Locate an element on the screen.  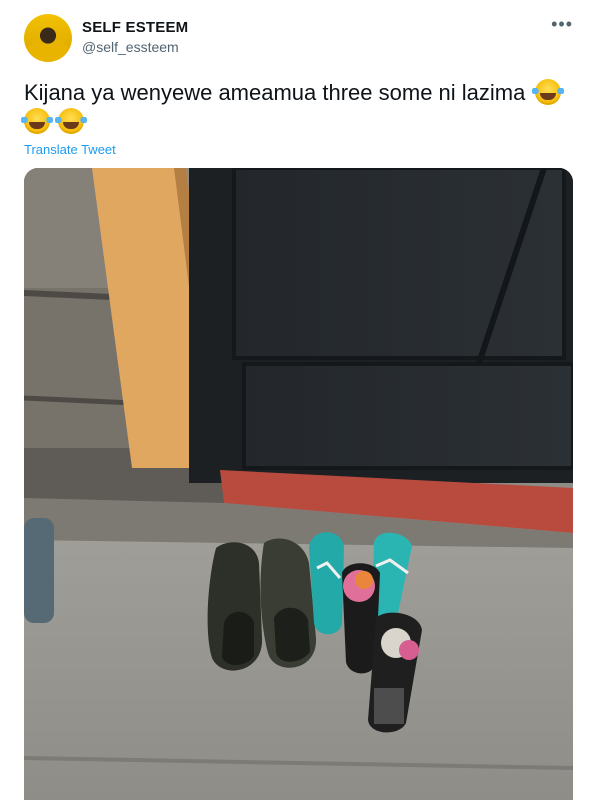
author-handle: @self_essteem is located at coordinates (130, 47).